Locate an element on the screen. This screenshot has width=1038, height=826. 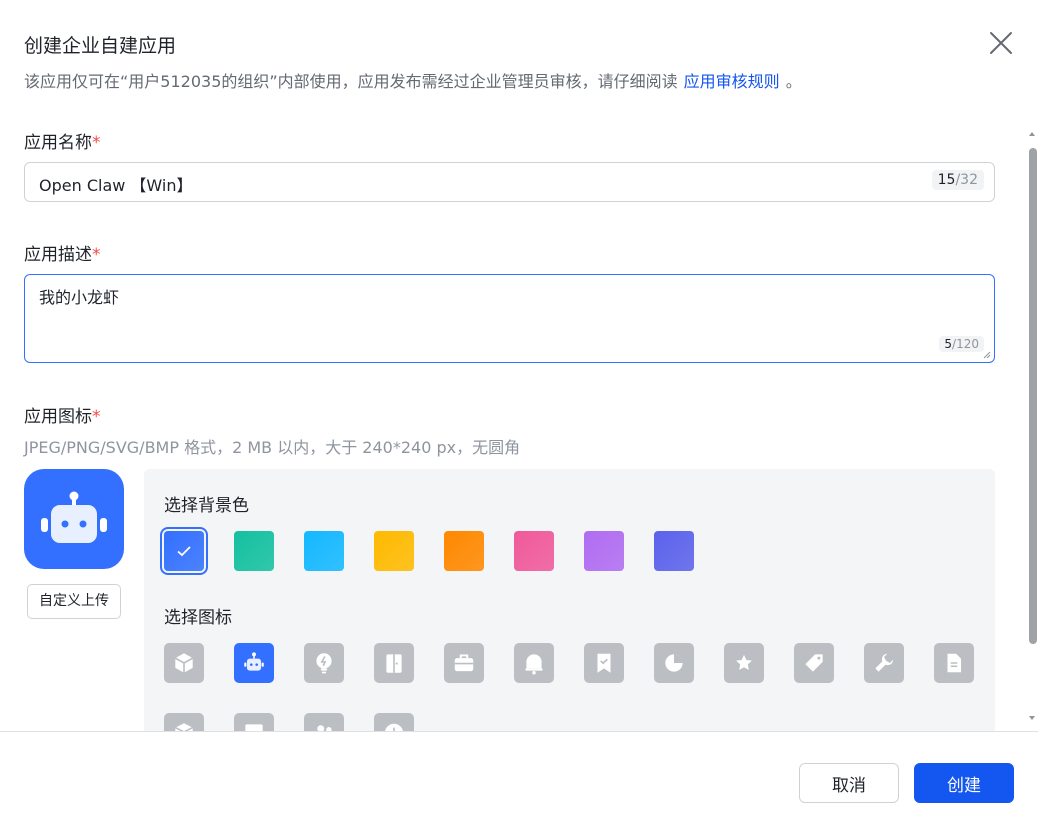
dialog-title: 创建企业自建应用 is located at coordinates (100, 46).